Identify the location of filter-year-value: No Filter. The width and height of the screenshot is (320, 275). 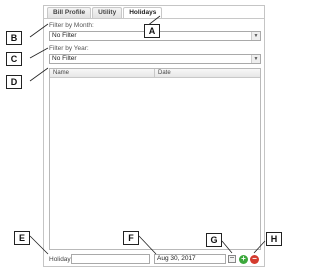
(64, 58).